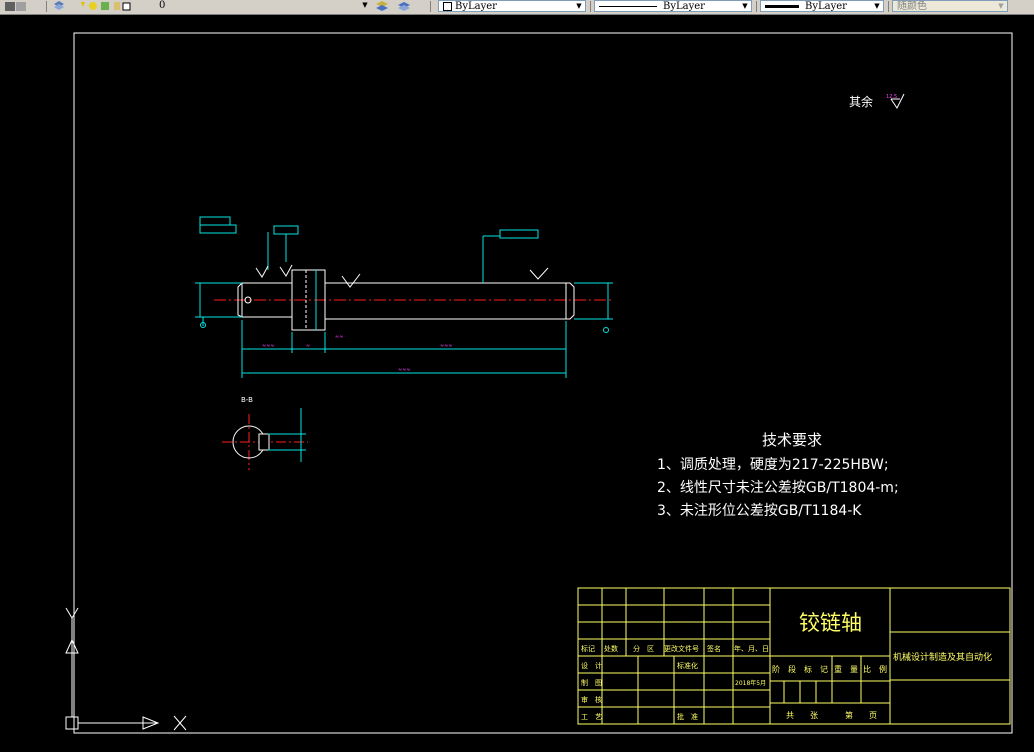  I want to click on rev-header-2: 处数, so click(611, 648).